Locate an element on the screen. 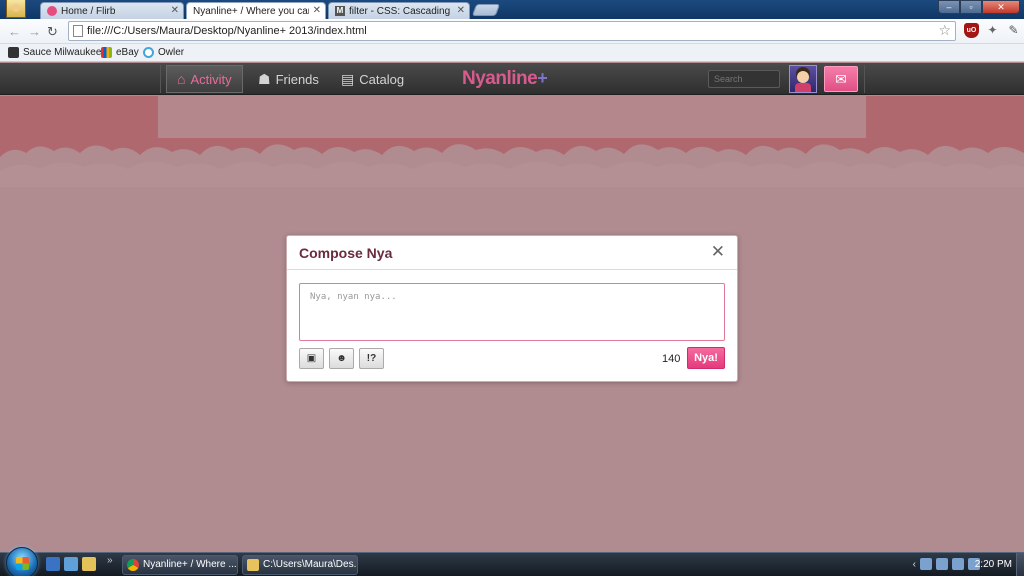  bookmark-sauce-milwaukee: Sauce Milwaukee is located at coordinates (54, 52).